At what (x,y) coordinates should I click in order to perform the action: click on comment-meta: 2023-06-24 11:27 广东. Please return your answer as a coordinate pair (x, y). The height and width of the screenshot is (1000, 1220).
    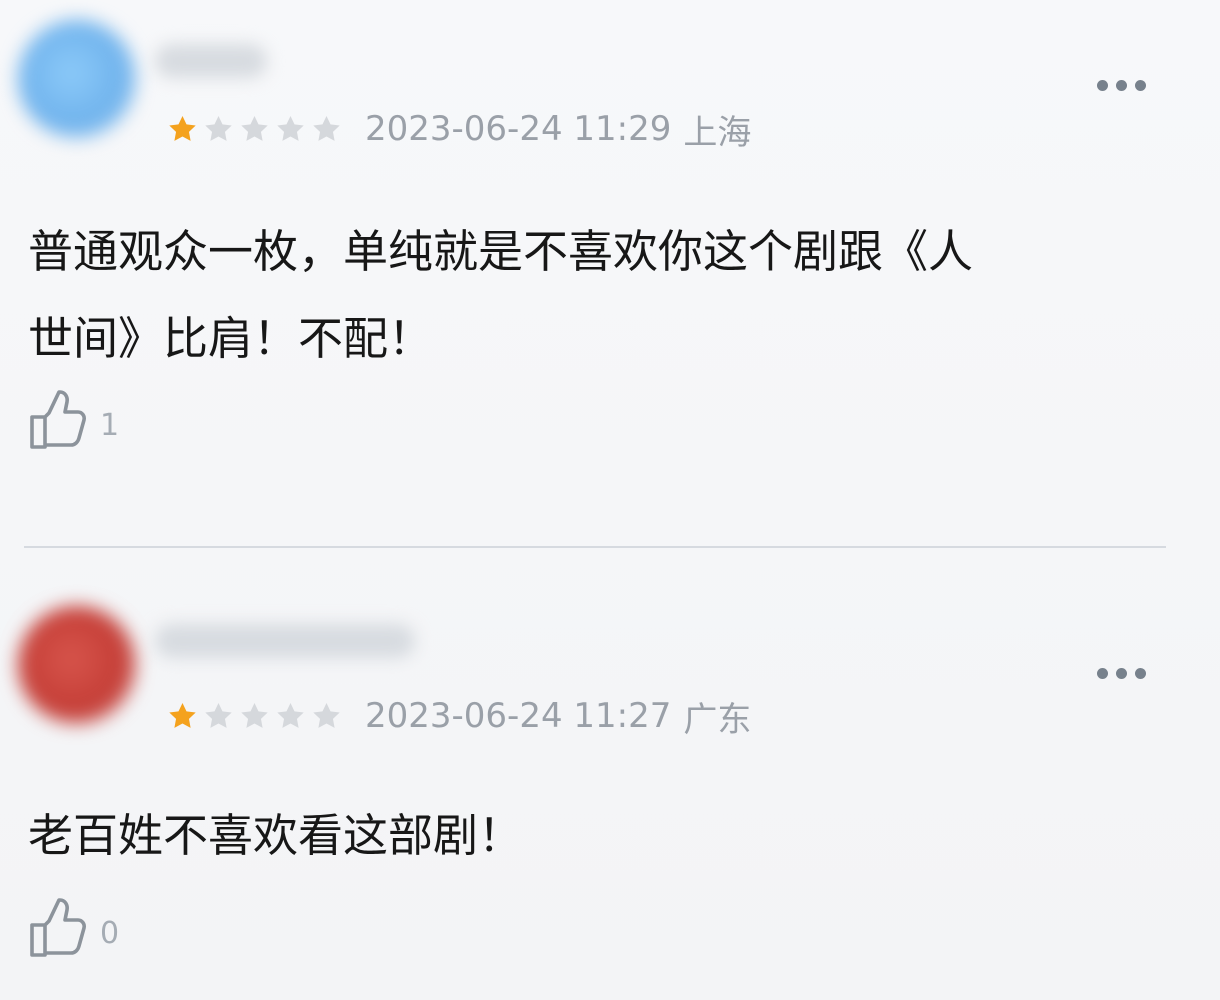
    Looking at the image, I should click on (458, 717).